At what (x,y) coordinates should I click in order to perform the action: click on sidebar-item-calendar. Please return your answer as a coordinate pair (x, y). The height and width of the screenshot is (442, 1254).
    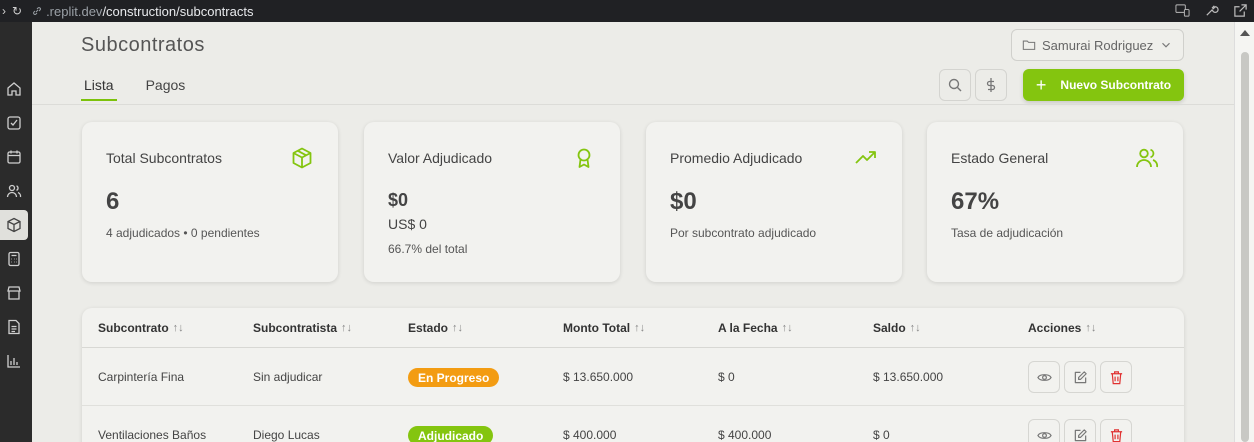
    Looking at the image, I should click on (14, 157).